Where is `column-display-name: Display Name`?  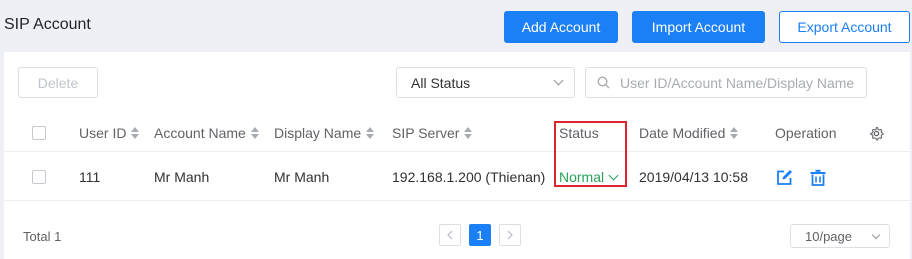 column-display-name: Display Name is located at coordinates (324, 133).